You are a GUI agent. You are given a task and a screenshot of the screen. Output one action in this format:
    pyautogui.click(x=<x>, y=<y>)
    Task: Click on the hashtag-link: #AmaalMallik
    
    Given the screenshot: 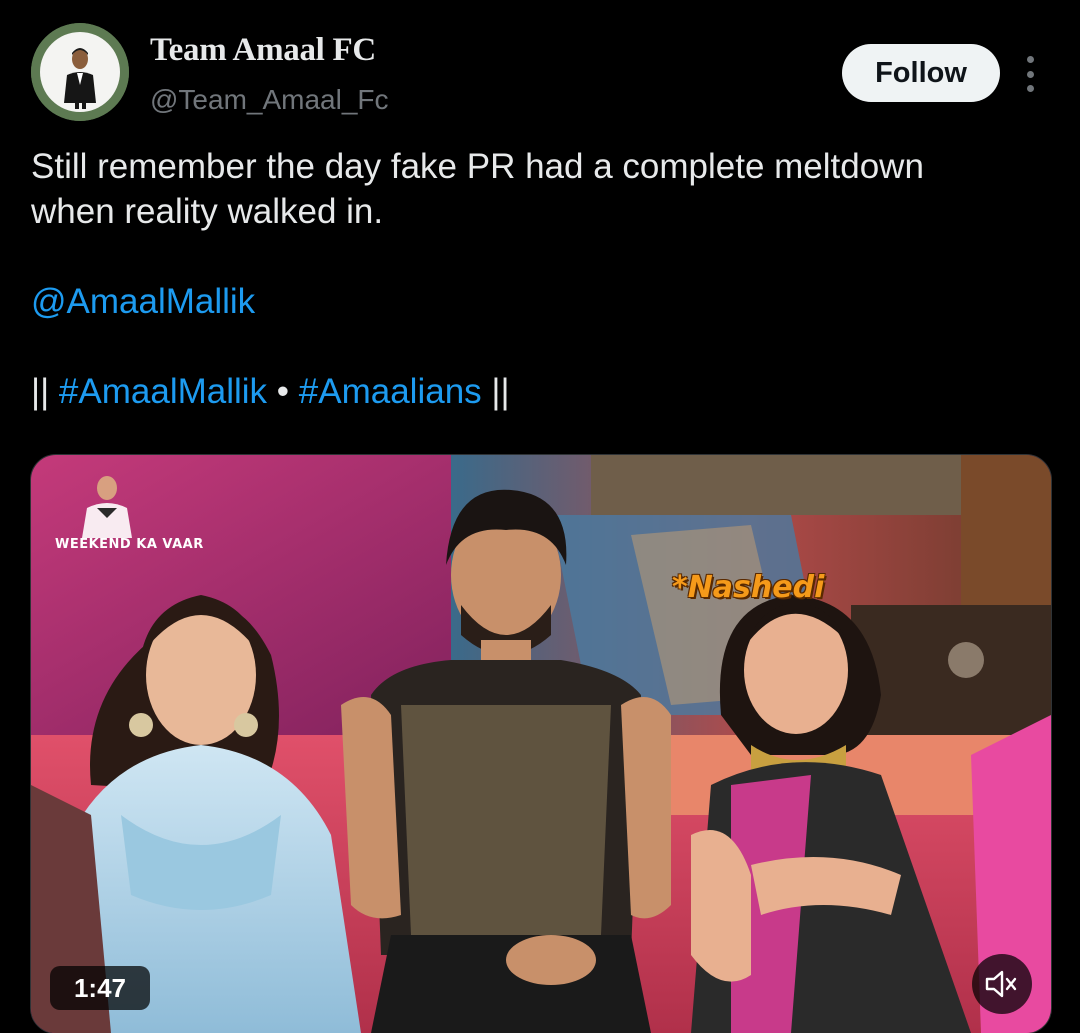 What is the action you would take?
    pyautogui.click(x=163, y=391)
    